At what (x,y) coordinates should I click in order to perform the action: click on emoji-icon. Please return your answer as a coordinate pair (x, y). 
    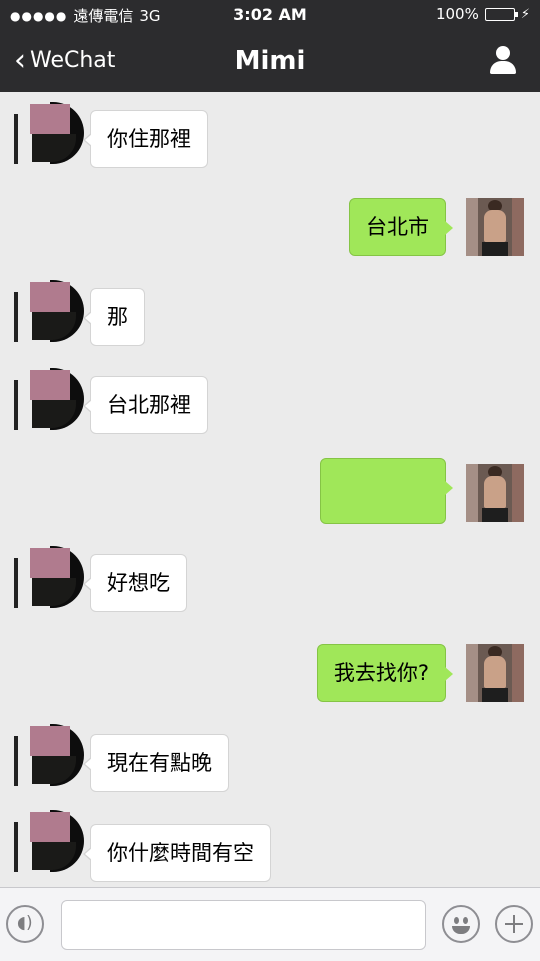
    Looking at the image, I should click on (461, 924).